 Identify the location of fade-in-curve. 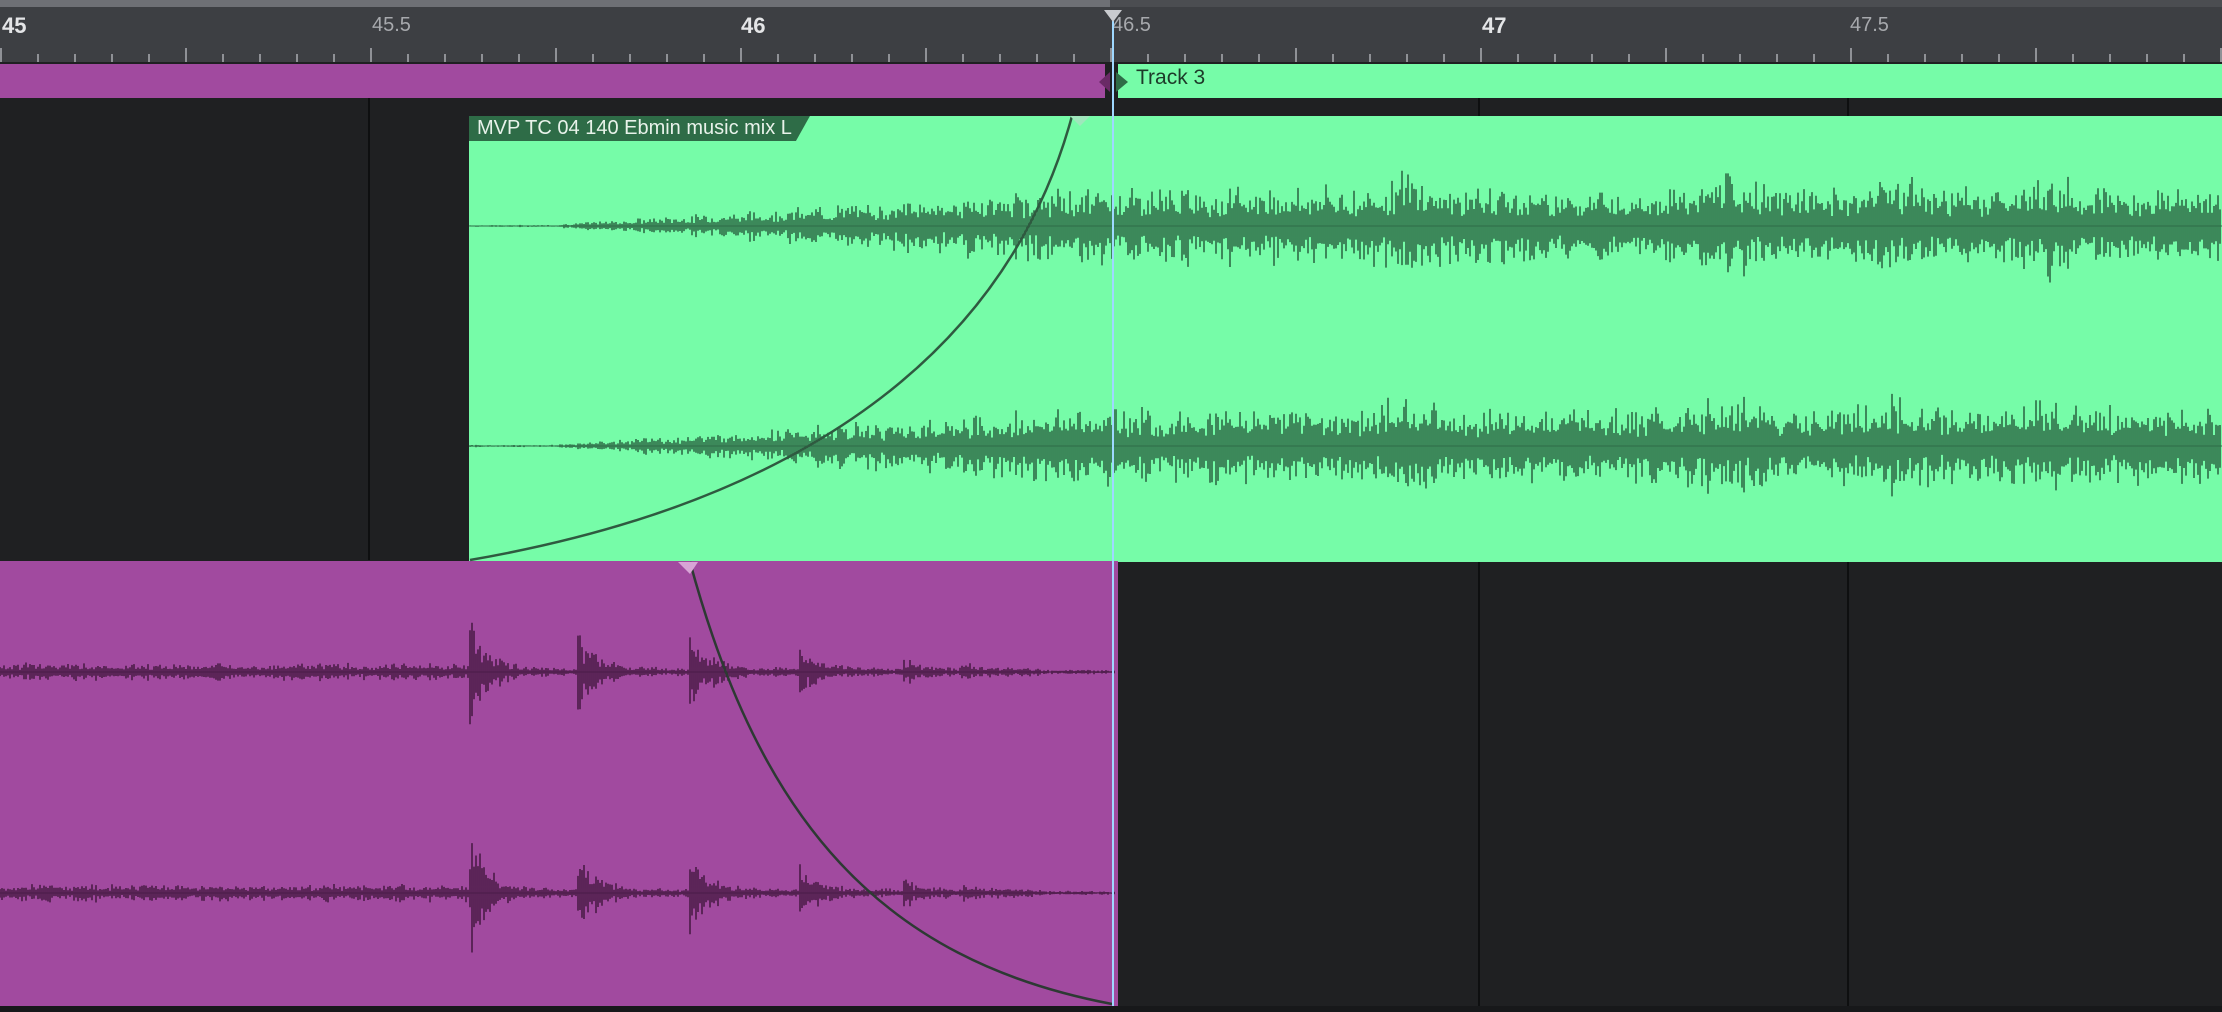
(771, 338).